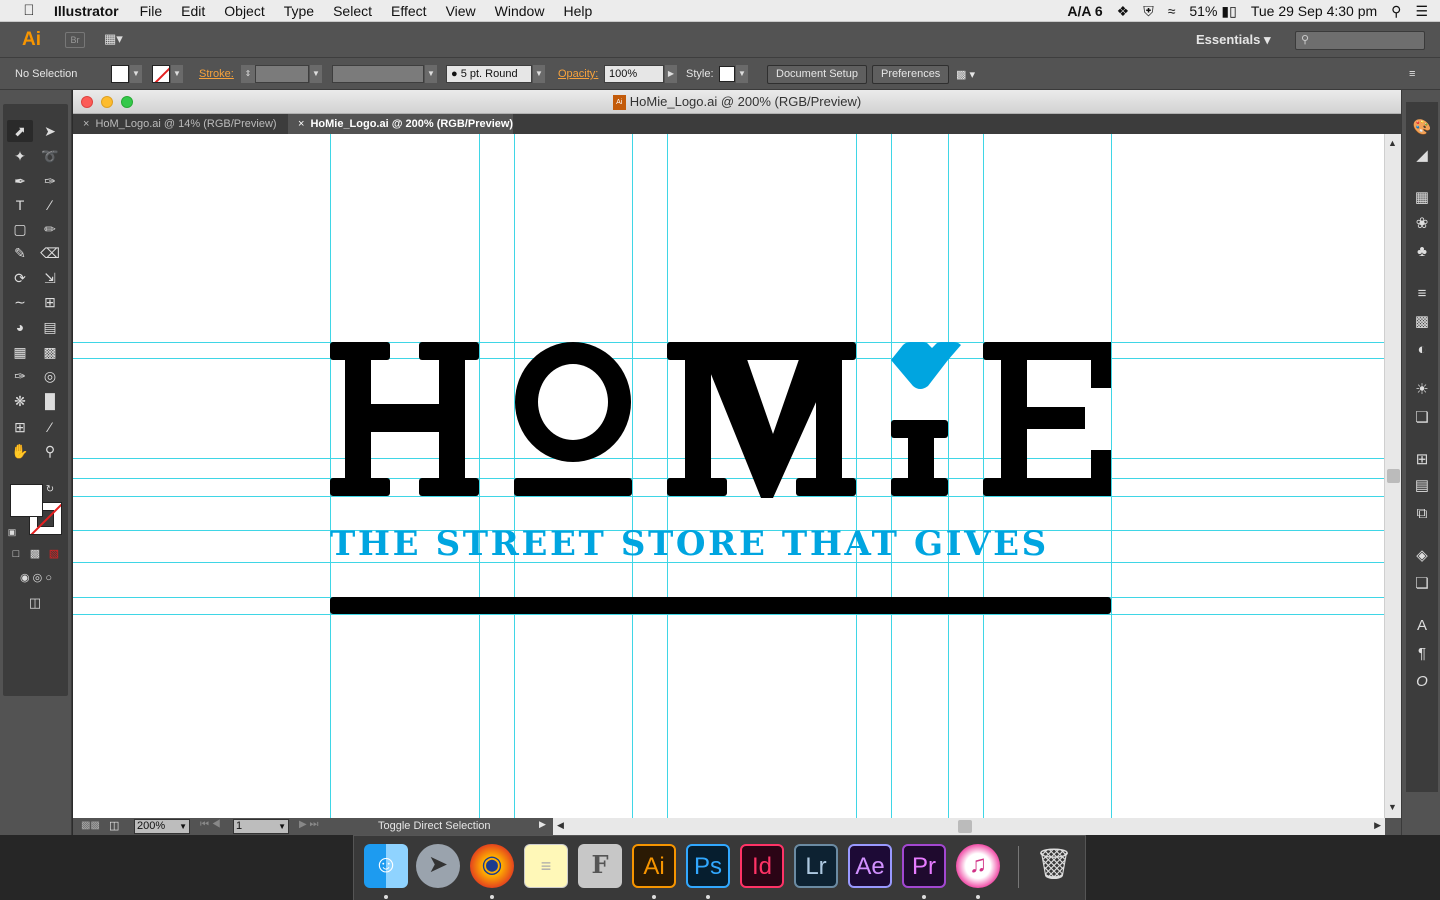 Image resolution: width=1440 pixels, height=900 pixels. What do you see at coordinates (409, 11) in the screenshot?
I see `menu-effect: Effect` at bounding box center [409, 11].